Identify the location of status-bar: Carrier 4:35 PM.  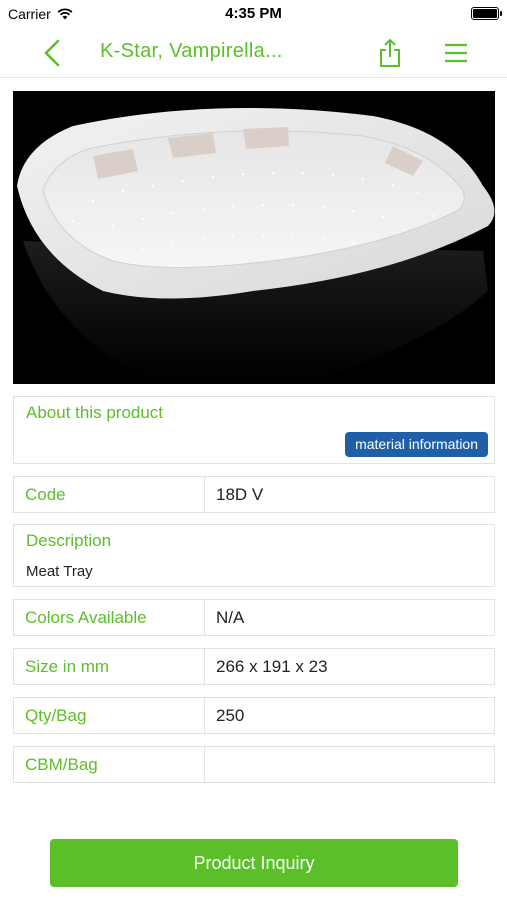
(253, 14).